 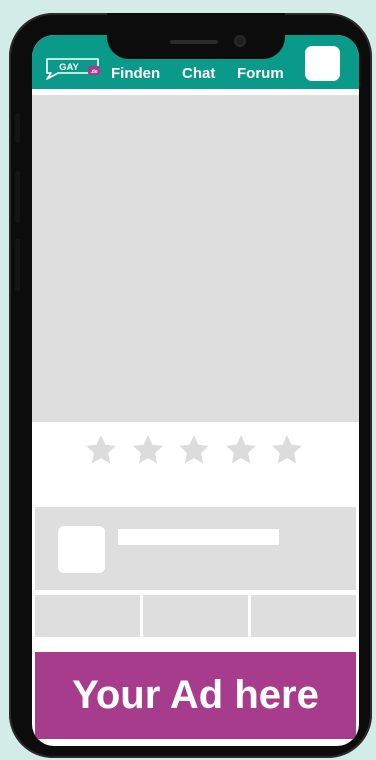 I want to click on nav-chat: Chat, so click(x=198, y=73).